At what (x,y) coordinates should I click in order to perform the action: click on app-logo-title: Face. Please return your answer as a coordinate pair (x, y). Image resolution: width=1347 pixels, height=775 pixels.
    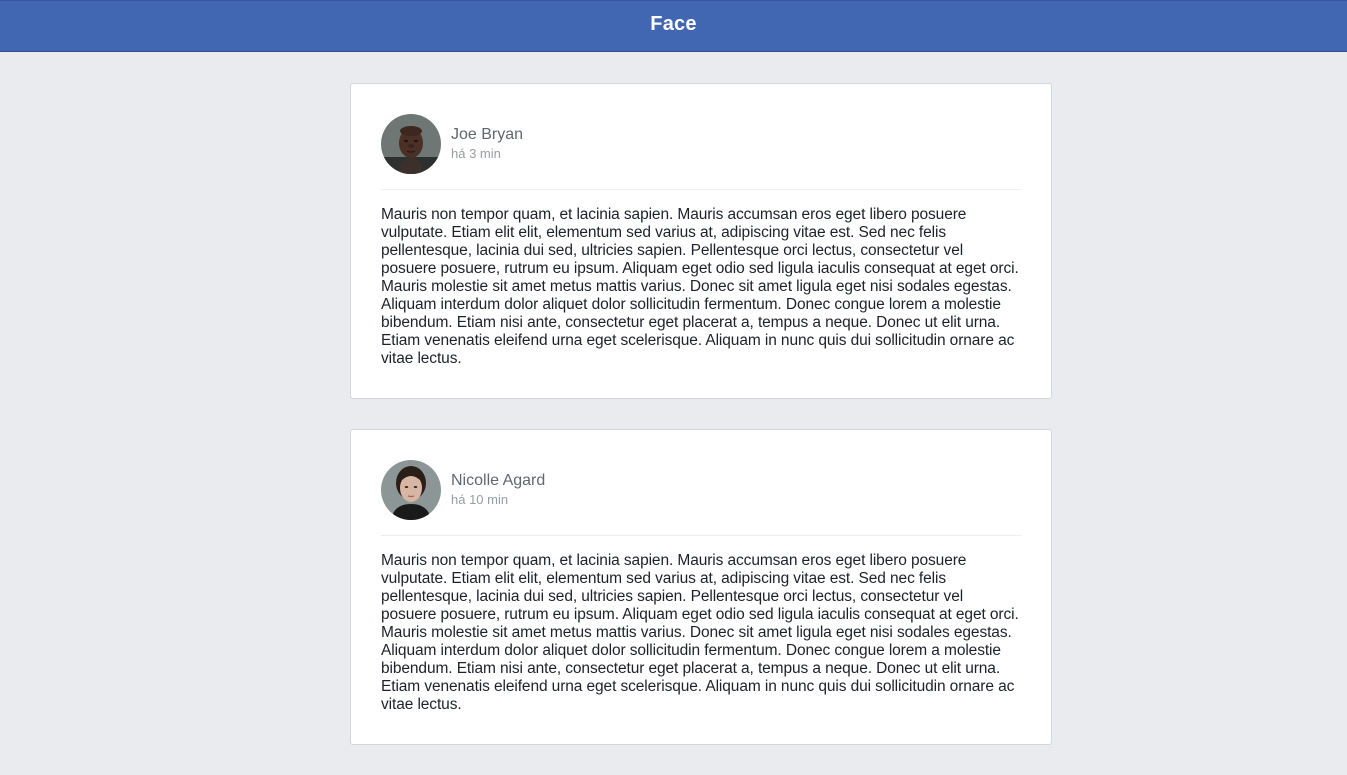
    Looking at the image, I should click on (673, 24).